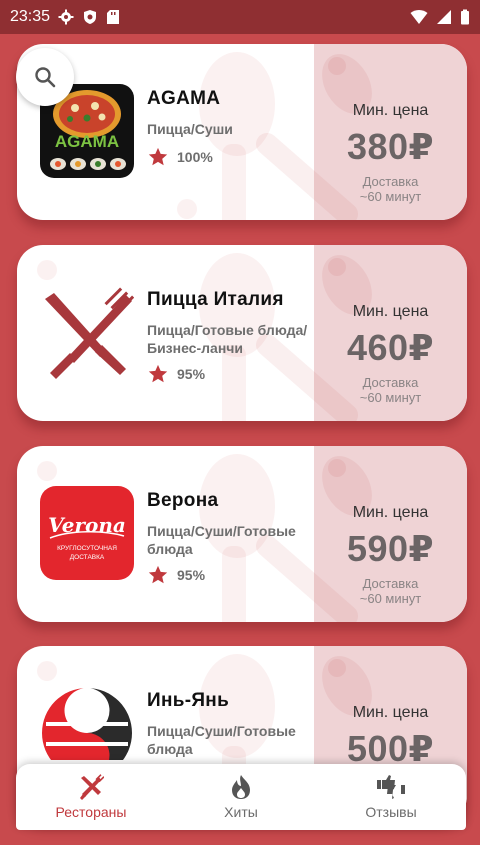 The height and width of the screenshot is (845, 480). Describe the element at coordinates (87, 548) in the screenshot. I see `svg-text: КРУГЛОСУТОЧНАЯ` at that location.